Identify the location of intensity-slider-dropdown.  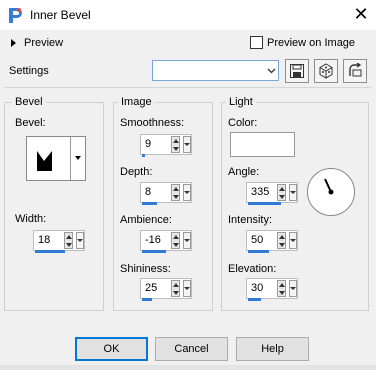
(293, 240).